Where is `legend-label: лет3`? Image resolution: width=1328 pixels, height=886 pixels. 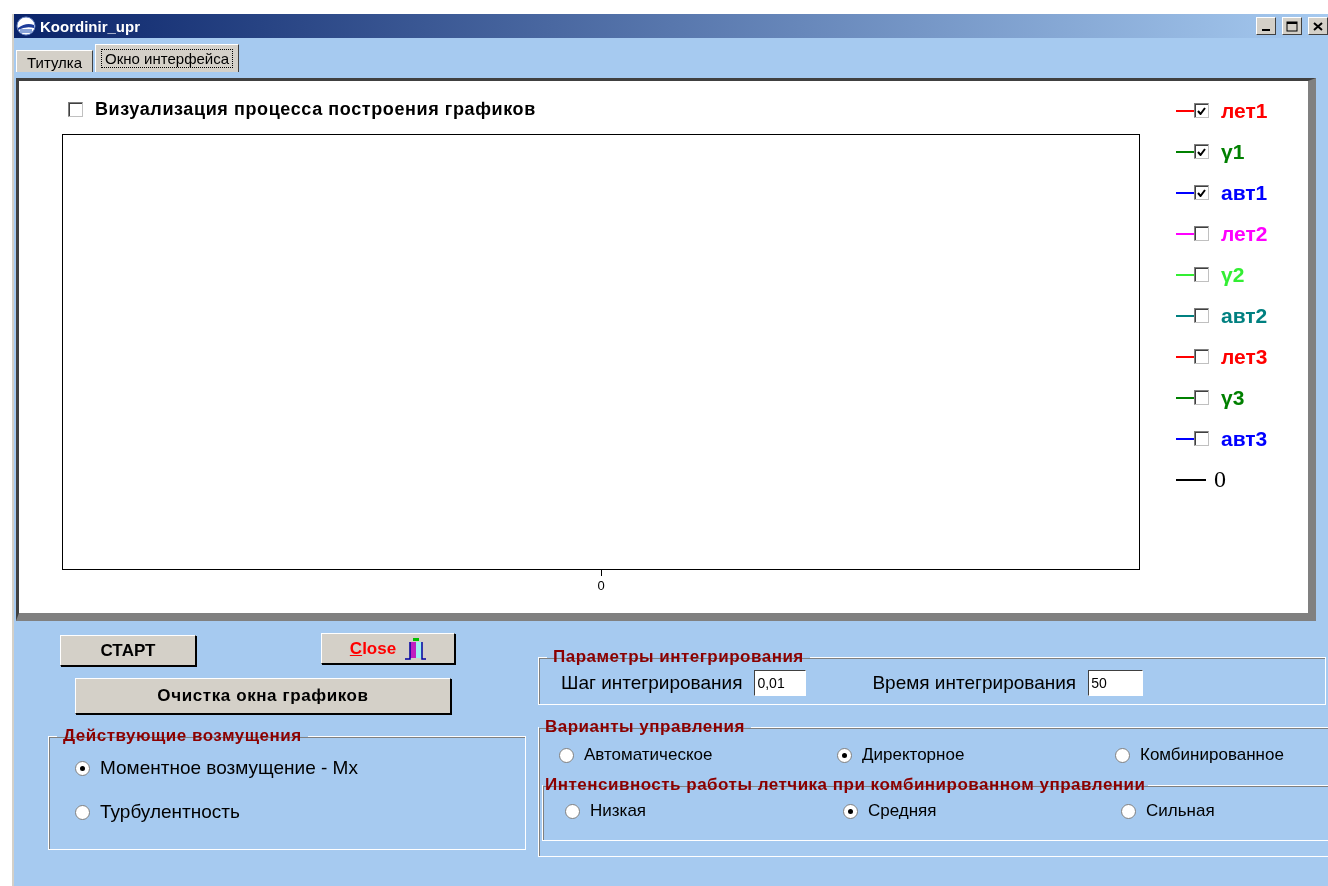 legend-label: лет3 is located at coordinates (1244, 356).